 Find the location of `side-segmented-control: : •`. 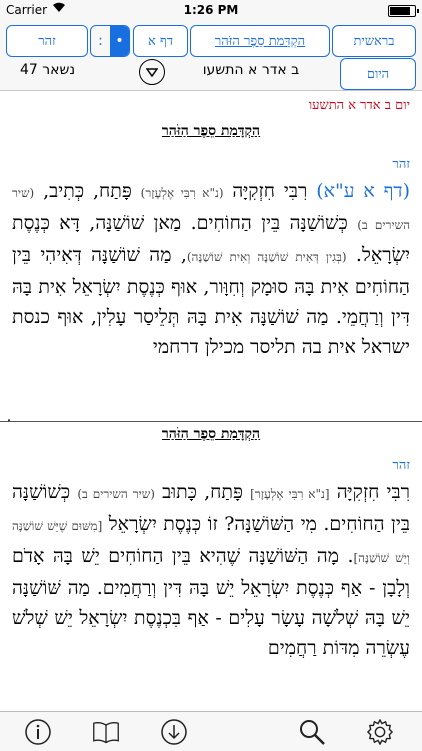

side-segmented-control: : • is located at coordinates (110, 41).